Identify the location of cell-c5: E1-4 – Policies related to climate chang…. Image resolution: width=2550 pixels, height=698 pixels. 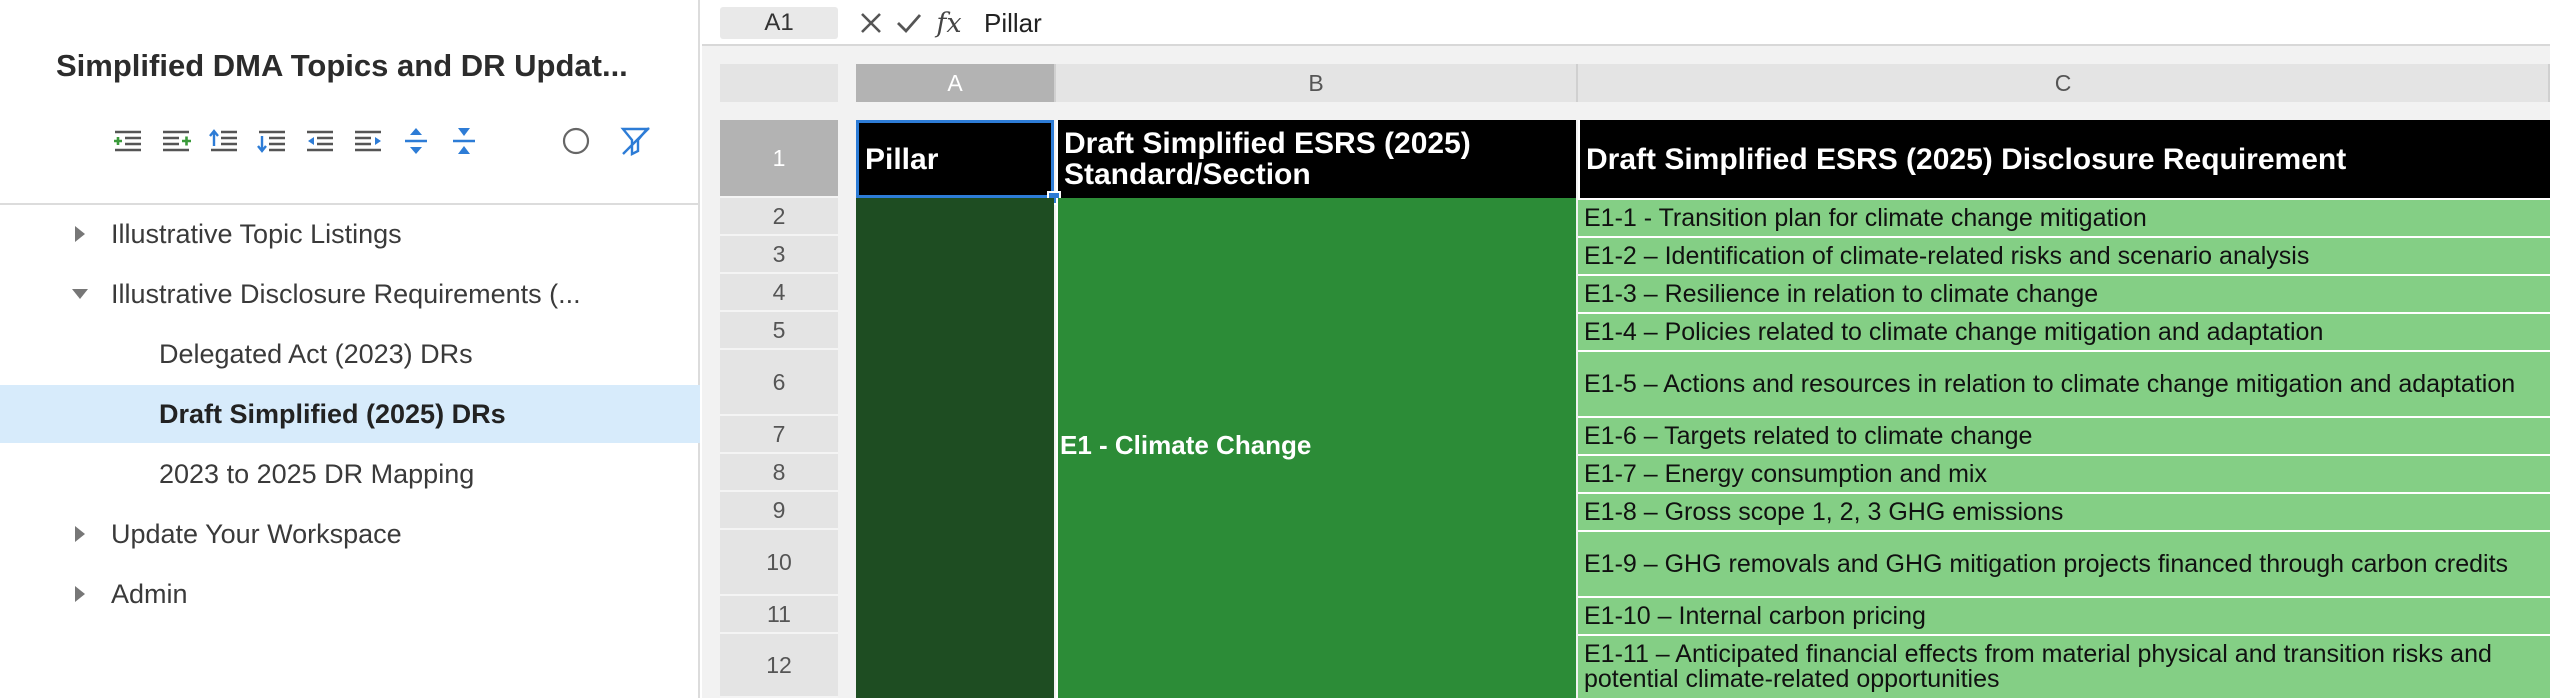
(2064, 331).